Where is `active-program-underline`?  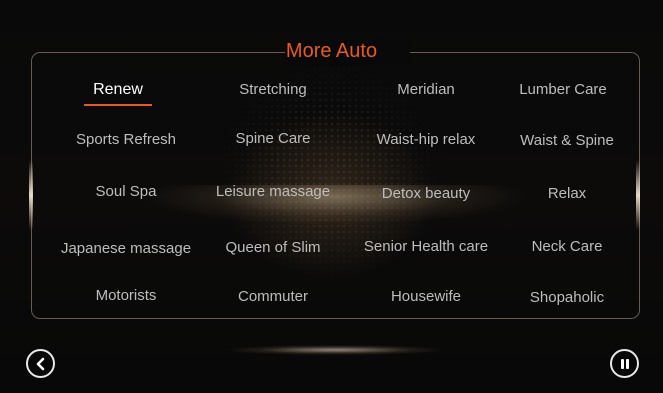
active-program-underline is located at coordinates (118, 105).